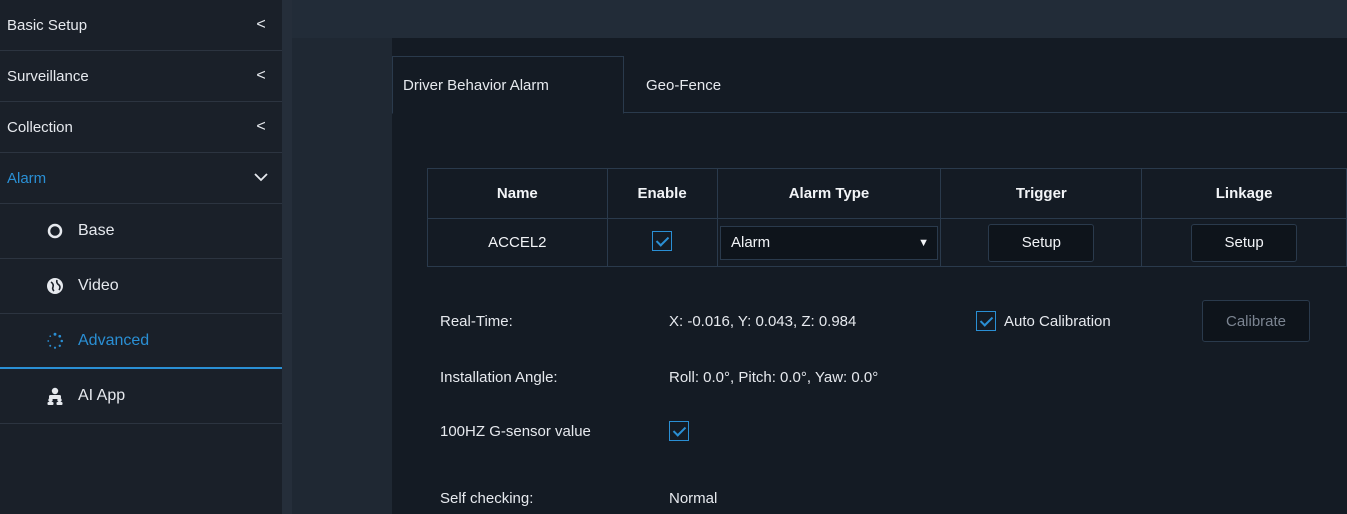 The width and height of the screenshot is (1347, 514). Describe the element at coordinates (47, 25) in the screenshot. I see `sidebar-item-label: Basic Setup` at that location.